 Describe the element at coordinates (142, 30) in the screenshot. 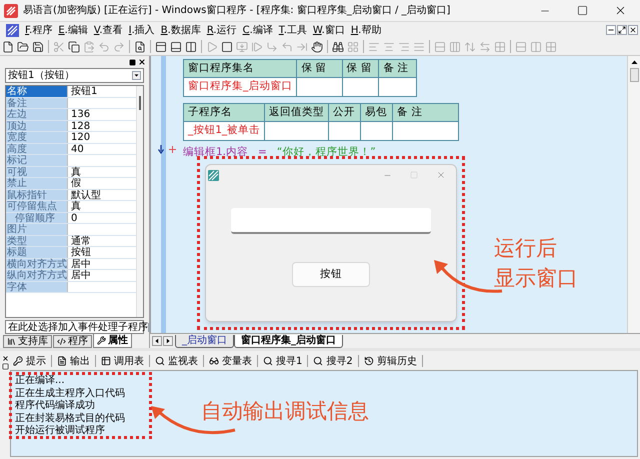

I see `menu-item: I.插入` at that location.